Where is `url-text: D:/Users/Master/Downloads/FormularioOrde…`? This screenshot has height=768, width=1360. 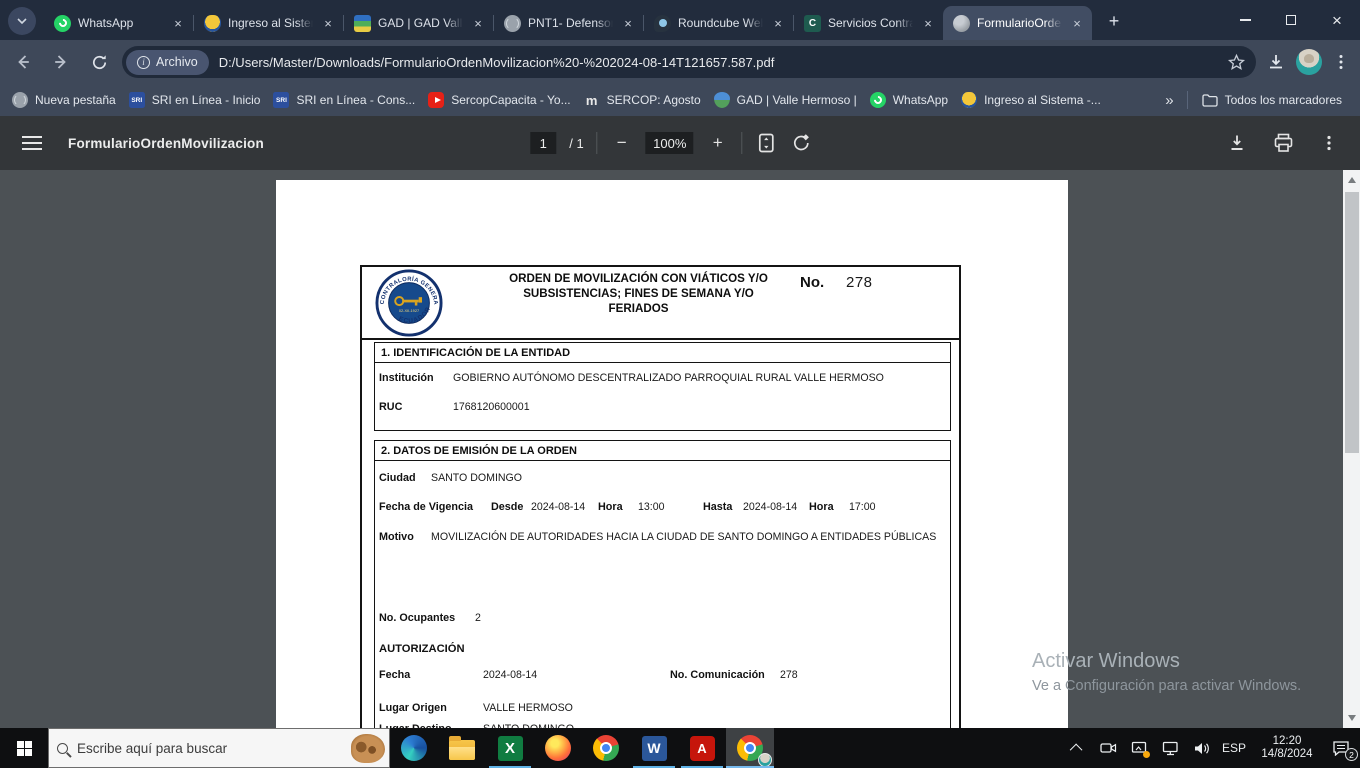
url-text: D:/Users/Master/Downloads/FormularioOrde… is located at coordinates (723, 62).